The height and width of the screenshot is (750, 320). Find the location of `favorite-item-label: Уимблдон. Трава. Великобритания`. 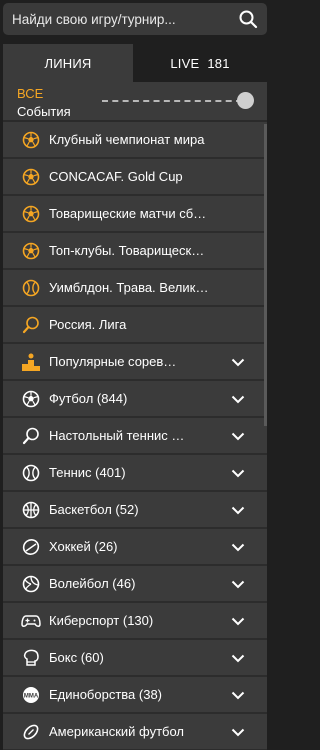

favorite-item-label: Уимблдон. Трава. Великобритания is located at coordinates (129, 287).